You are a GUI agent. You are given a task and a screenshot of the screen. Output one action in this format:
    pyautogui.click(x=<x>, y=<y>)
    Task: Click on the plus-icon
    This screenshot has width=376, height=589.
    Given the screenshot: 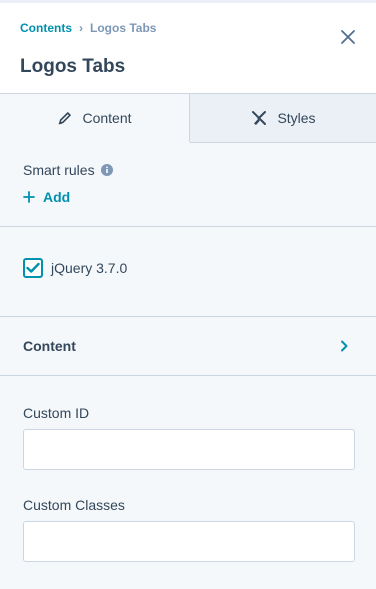 What is the action you would take?
    pyautogui.click(x=29, y=197)
    